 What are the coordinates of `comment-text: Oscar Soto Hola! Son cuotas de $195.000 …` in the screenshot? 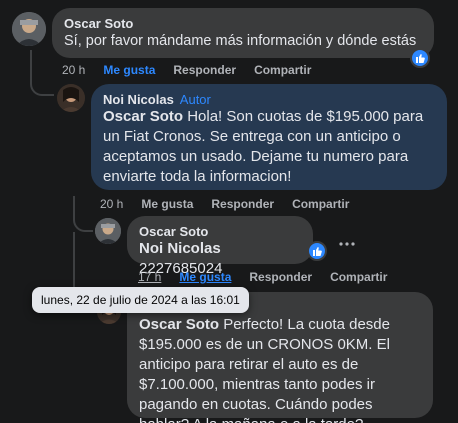 It's located at (269, 147).